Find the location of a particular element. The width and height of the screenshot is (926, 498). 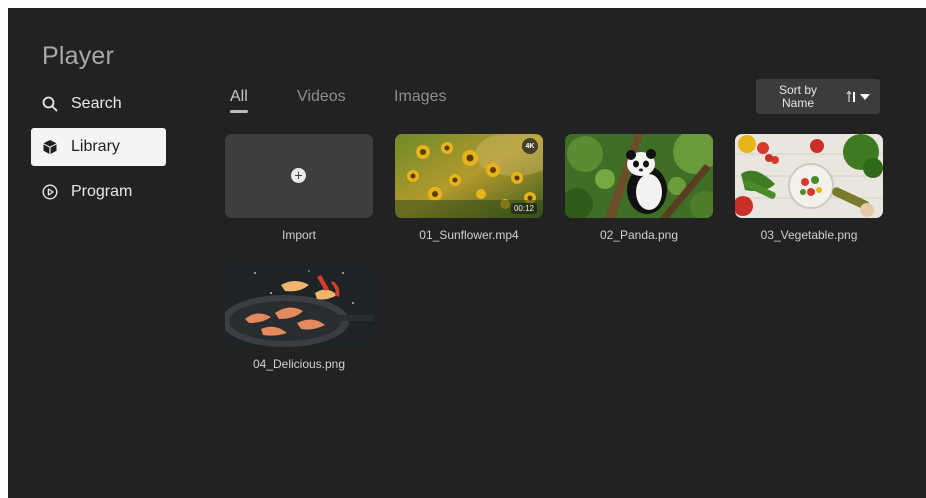

vegetable-thumbnail is located at coordinates (809, 176).